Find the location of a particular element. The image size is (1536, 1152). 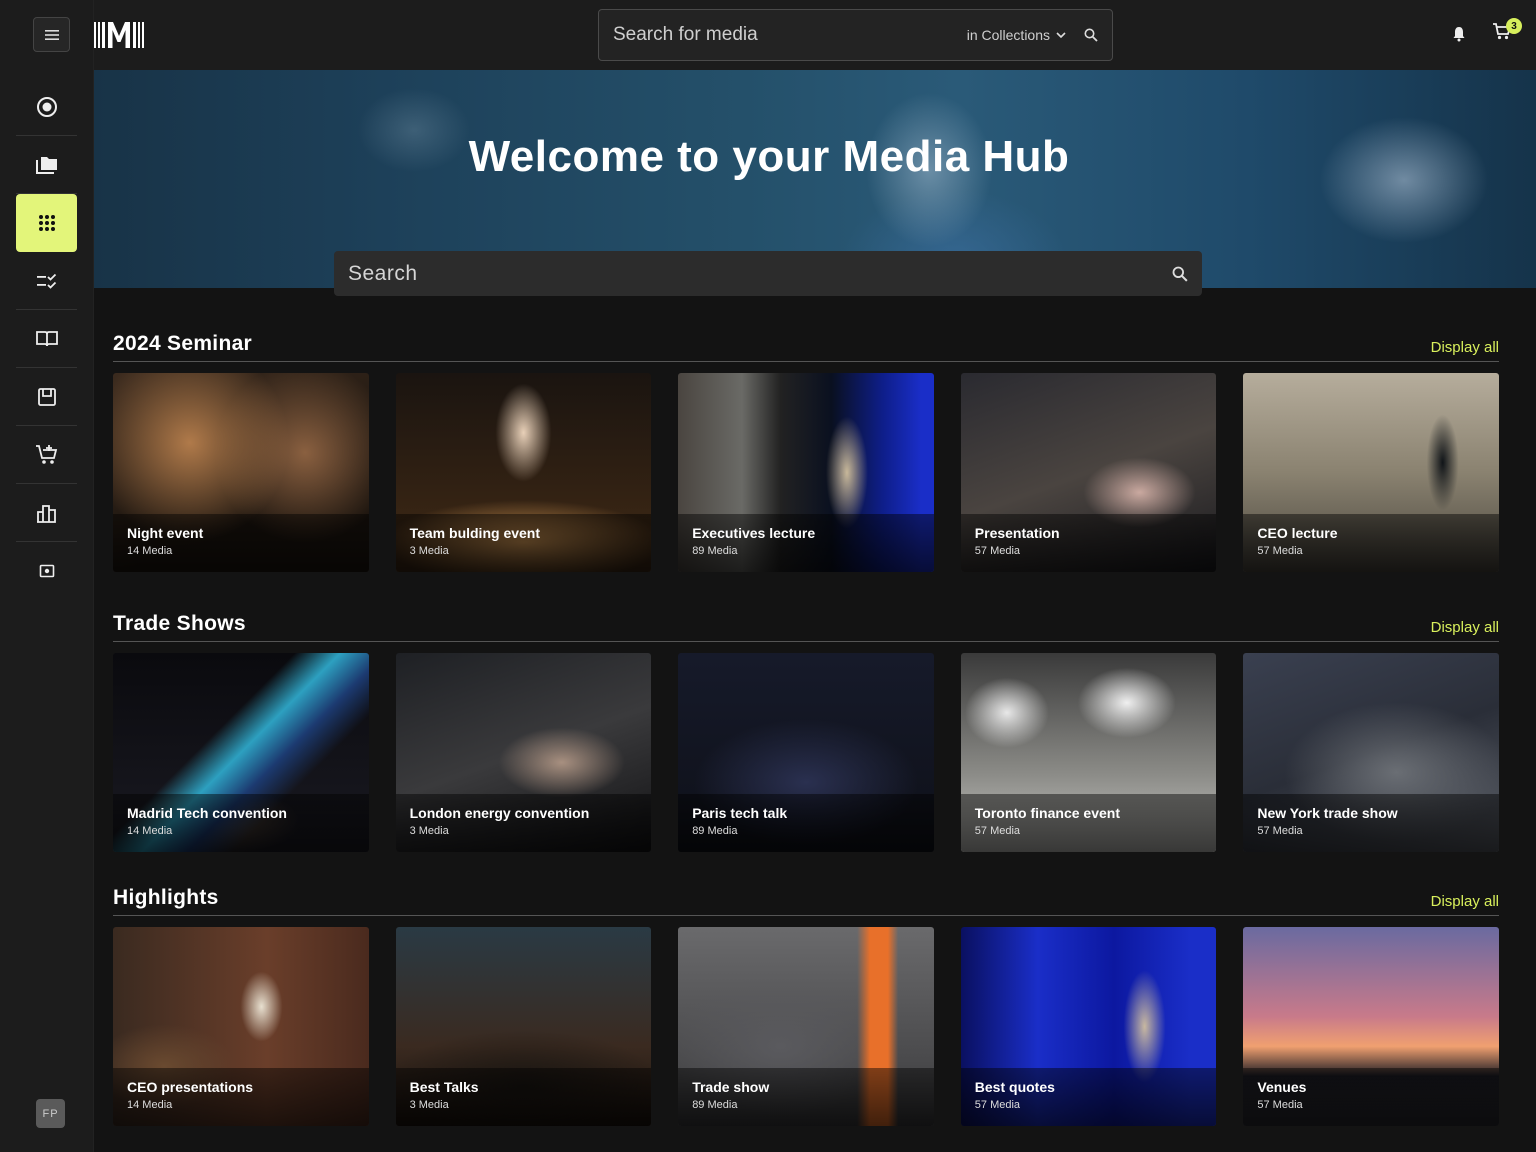

sidebar: FP is located at coordinates (47, 576).